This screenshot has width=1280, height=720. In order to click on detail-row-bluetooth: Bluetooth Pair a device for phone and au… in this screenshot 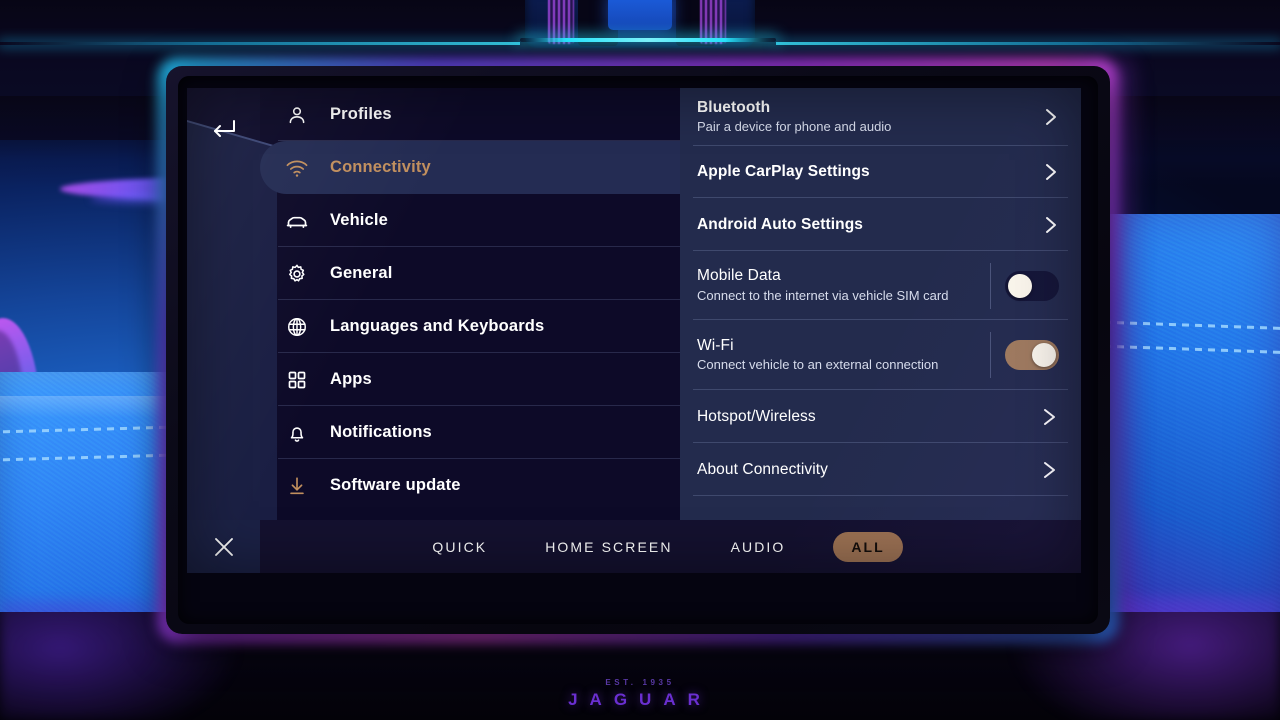, I will do `click(880, 117)`.